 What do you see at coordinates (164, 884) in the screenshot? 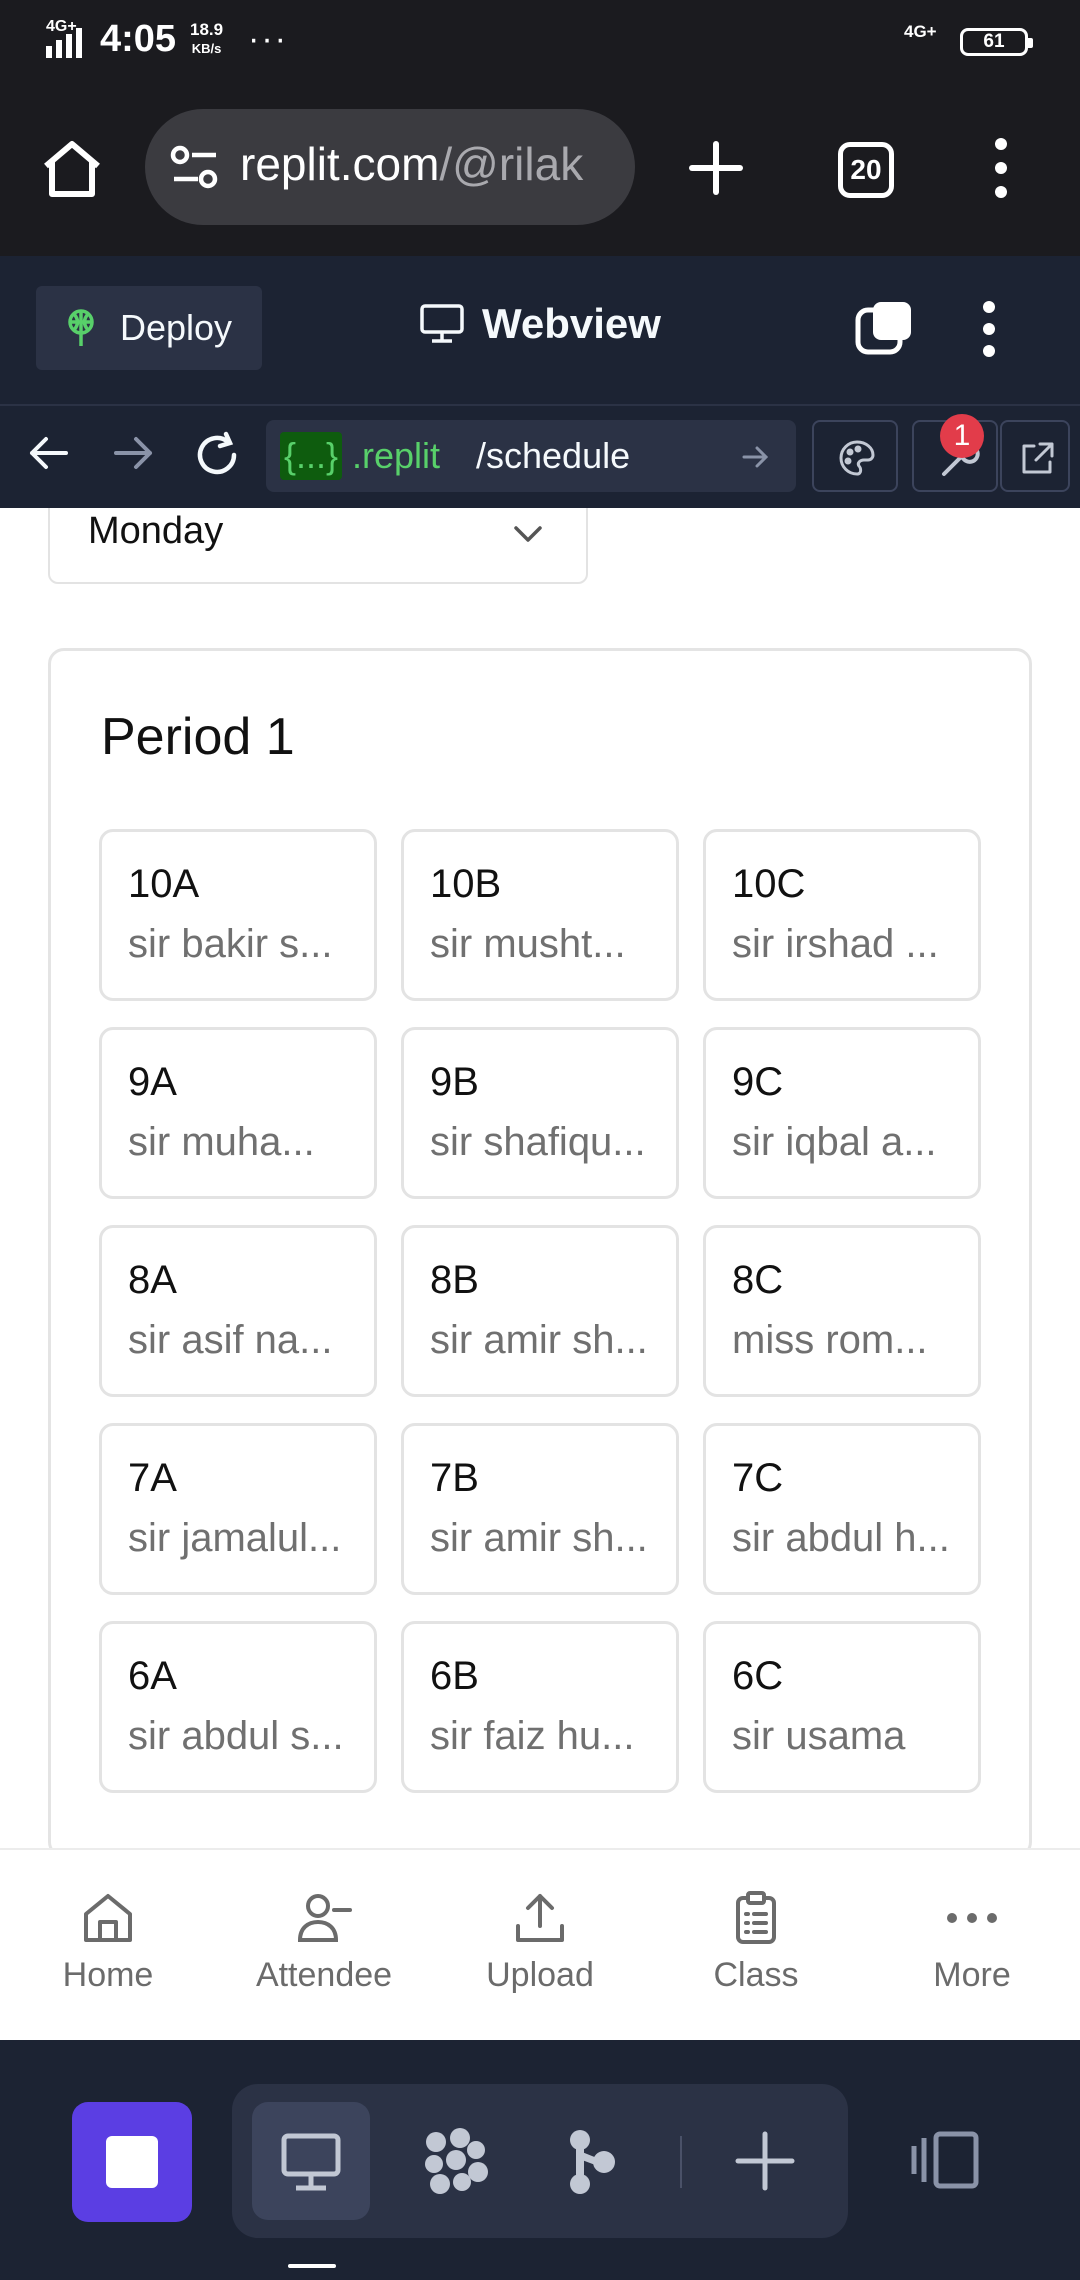
I see `class-name: 10A` at bounding box center [164, 884].